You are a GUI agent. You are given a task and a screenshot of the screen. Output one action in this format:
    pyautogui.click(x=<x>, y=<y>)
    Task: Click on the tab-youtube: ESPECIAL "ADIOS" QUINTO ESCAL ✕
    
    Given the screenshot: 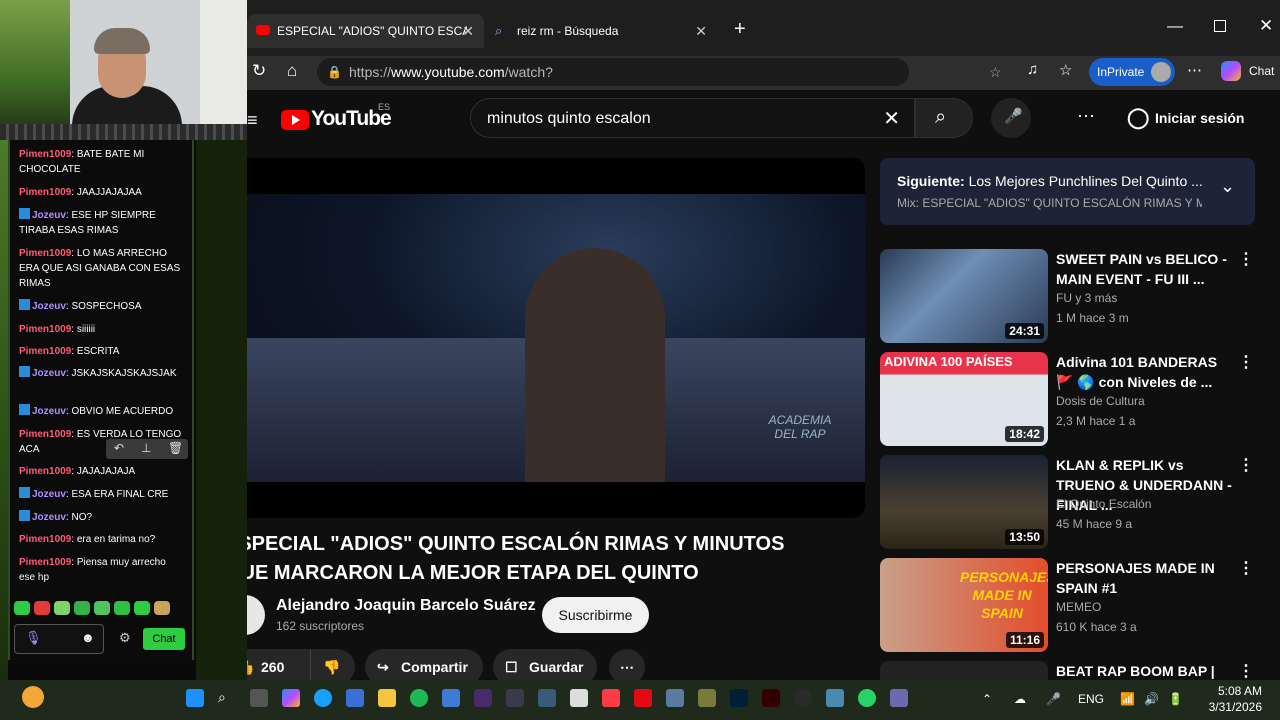 What is the action you would take?
    pyautogui.click(x=365, y=31)
    